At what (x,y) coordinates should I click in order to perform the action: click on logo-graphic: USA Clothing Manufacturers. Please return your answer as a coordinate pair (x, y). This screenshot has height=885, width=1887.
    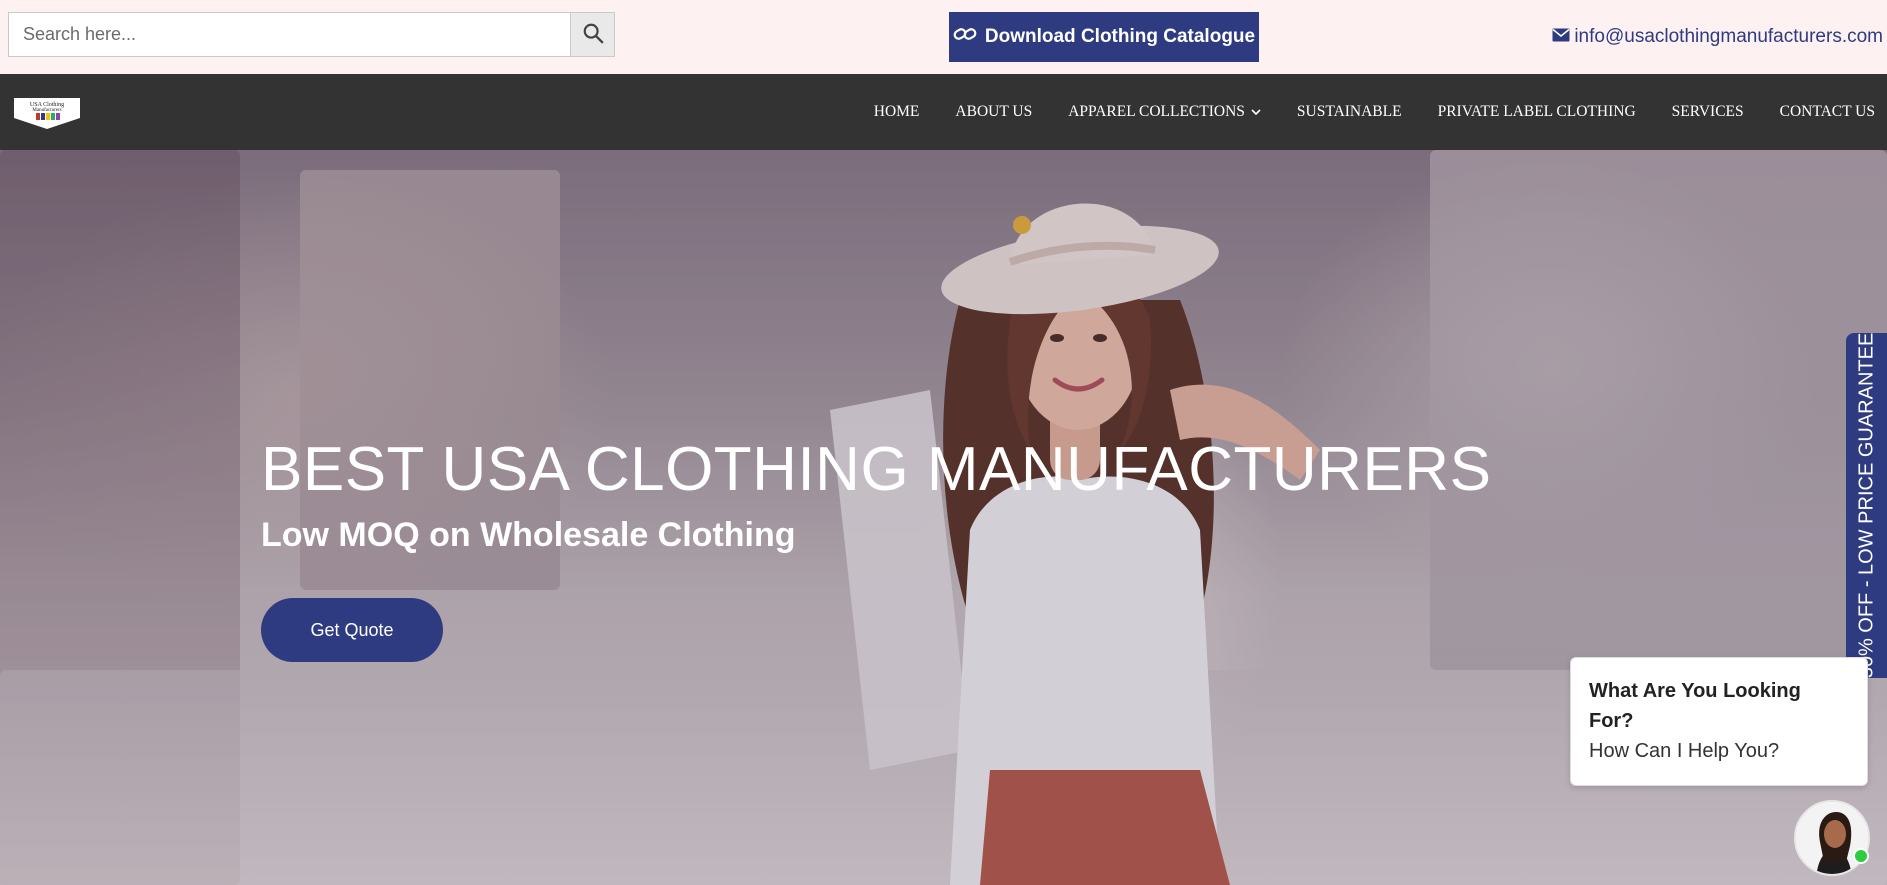
    Looking at the image, I should click on (47, 113).